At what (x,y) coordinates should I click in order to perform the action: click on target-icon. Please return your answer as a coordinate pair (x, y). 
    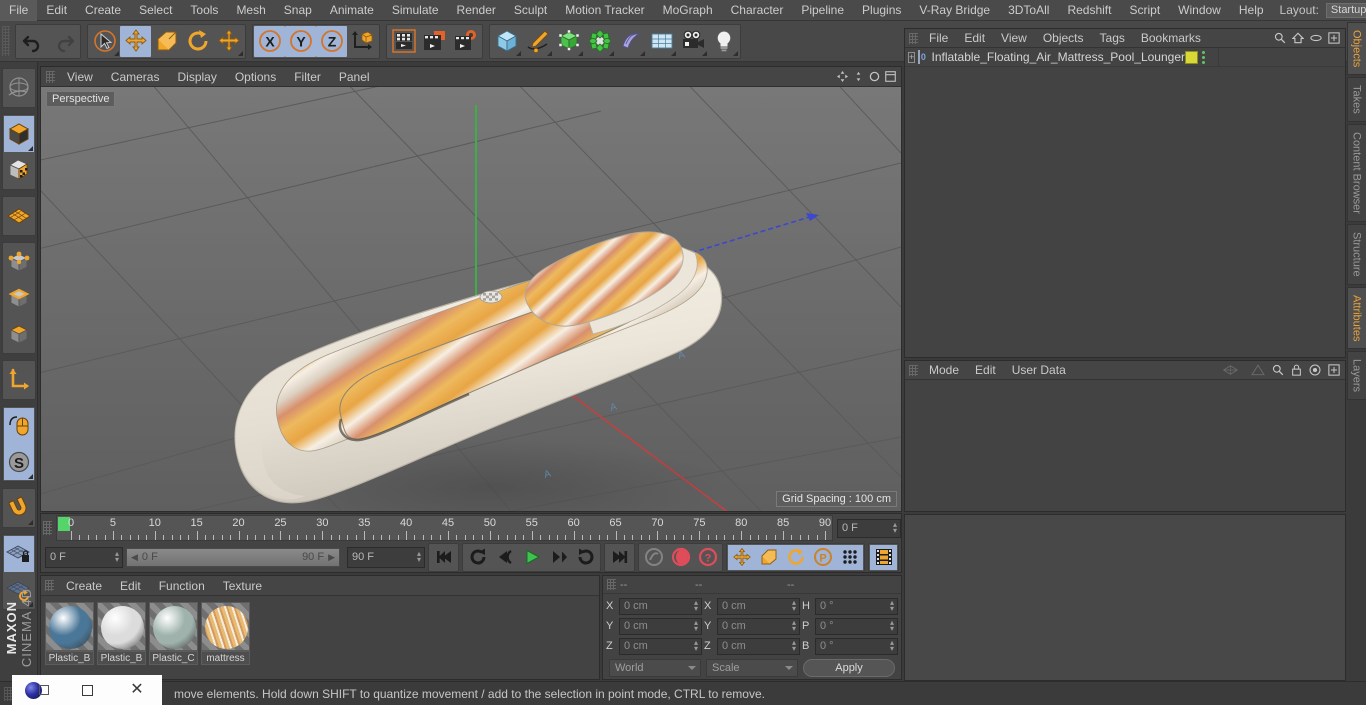
    Looking at the image, I should click on (1315, 370).